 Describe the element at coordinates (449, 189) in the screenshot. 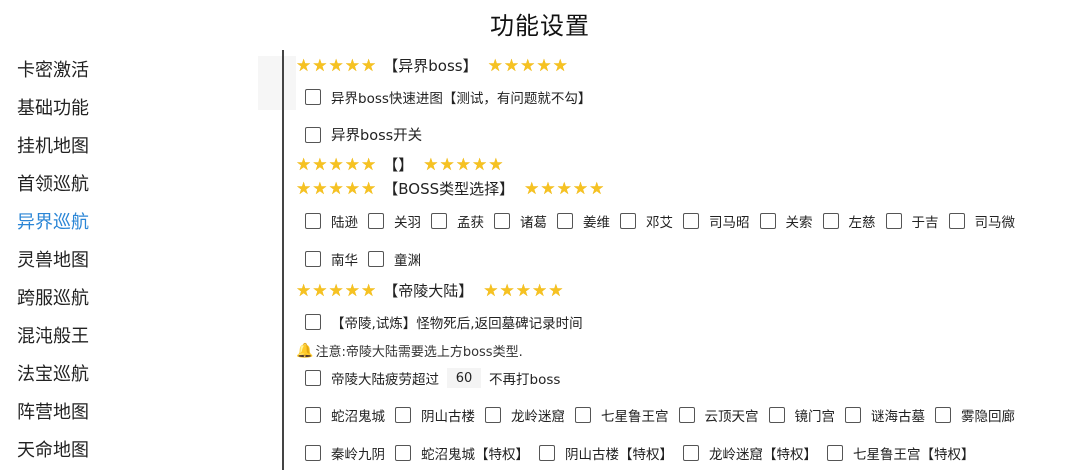

I see `section-title: 【BOSS类型选择】` at that location.